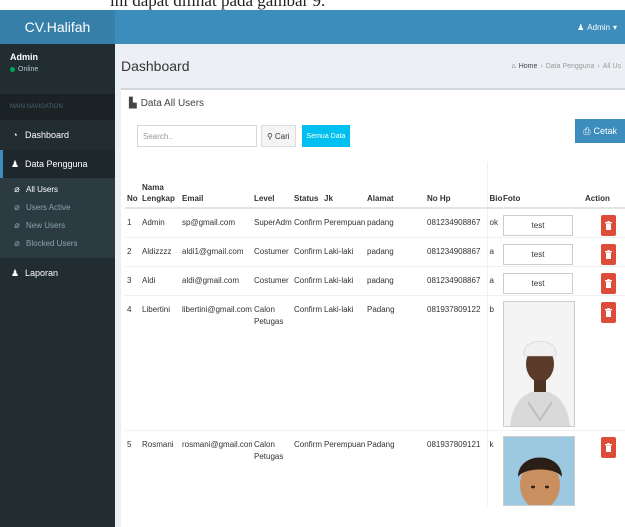  I want to click on column-header: Status, so click(307, 185).